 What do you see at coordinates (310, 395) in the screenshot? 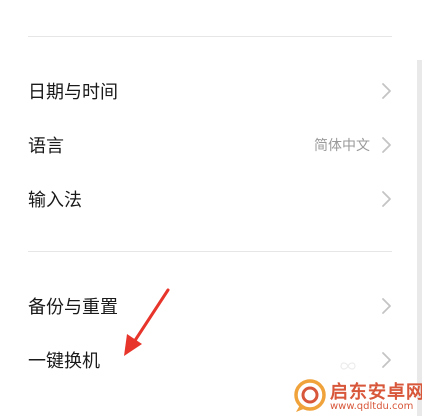
I see `speech-bubble-logo-icon` at bounding box center [310, 395].